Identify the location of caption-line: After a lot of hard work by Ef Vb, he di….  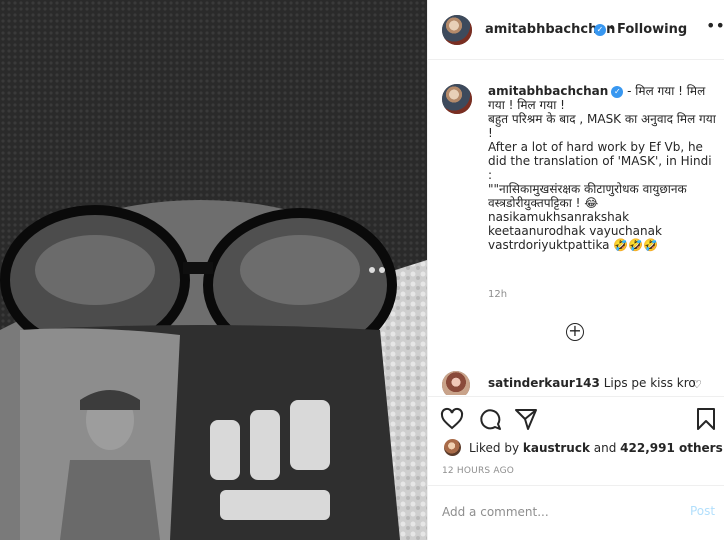
(600, 161).